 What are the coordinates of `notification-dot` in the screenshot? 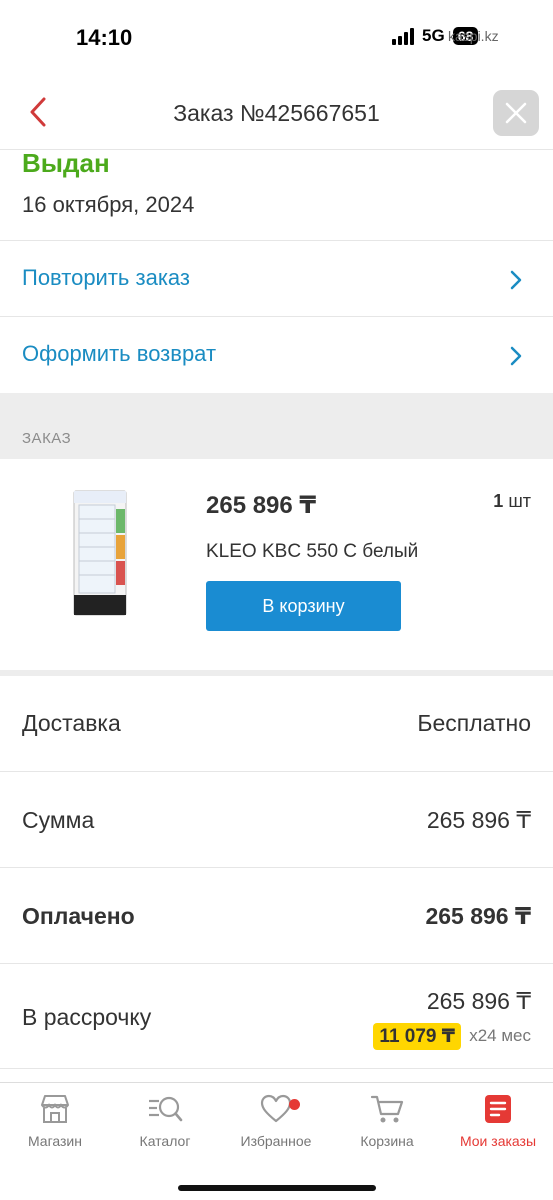 It's located at (294, 1104).